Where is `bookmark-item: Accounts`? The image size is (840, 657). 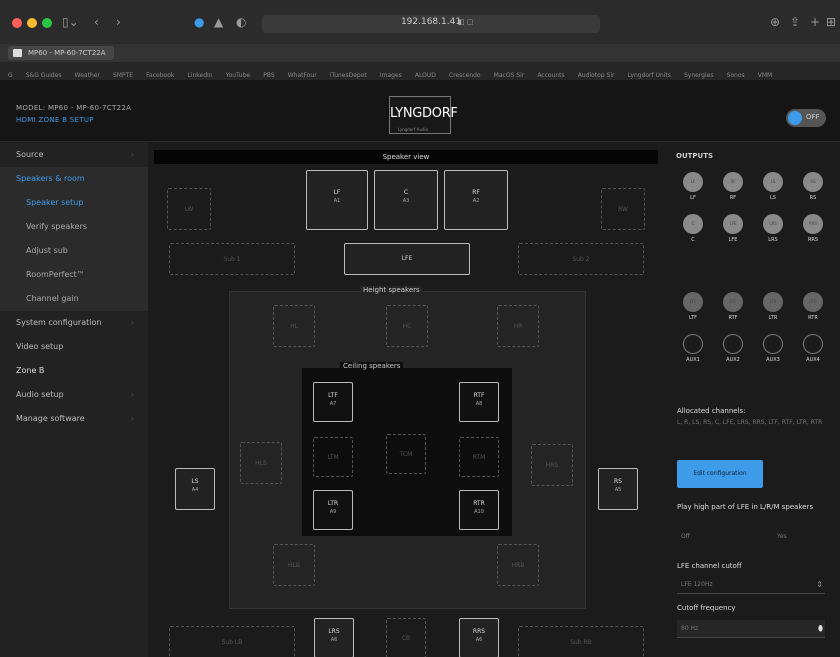
bookmark-item: Accounts is located at coordinates (550, 73).